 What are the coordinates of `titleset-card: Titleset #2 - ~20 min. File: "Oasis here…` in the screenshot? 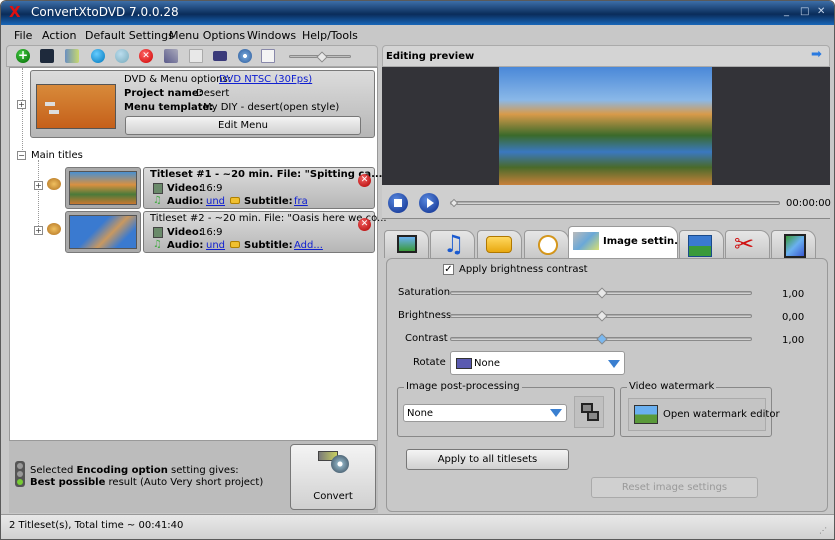 It's located at (265, 232).